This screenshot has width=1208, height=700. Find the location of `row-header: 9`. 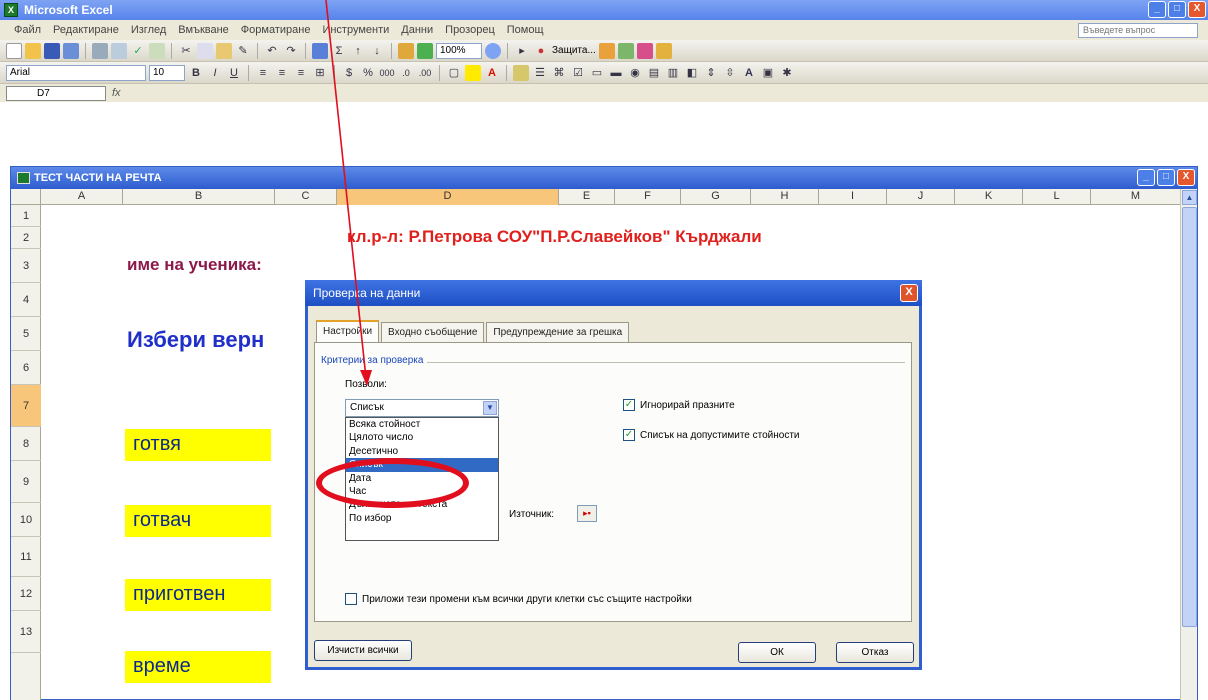

row-header: 9 is located at coordinates (26, 482).